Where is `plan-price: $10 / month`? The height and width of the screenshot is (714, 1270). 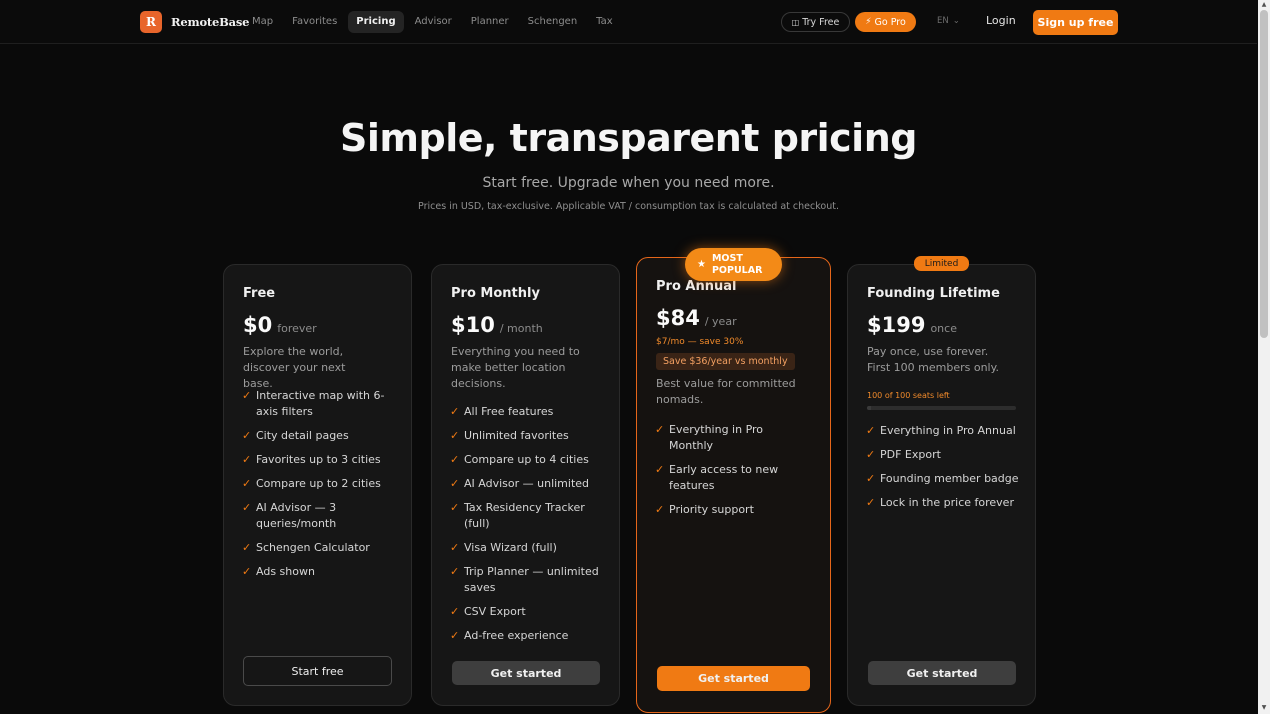
plan-price: $10 / month is located at coordinates (497, 325).